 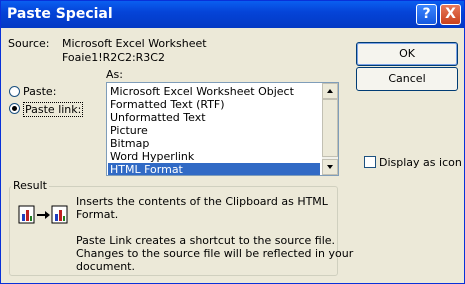 I want to click on scroll-thumb, so click(x=330, y=128).